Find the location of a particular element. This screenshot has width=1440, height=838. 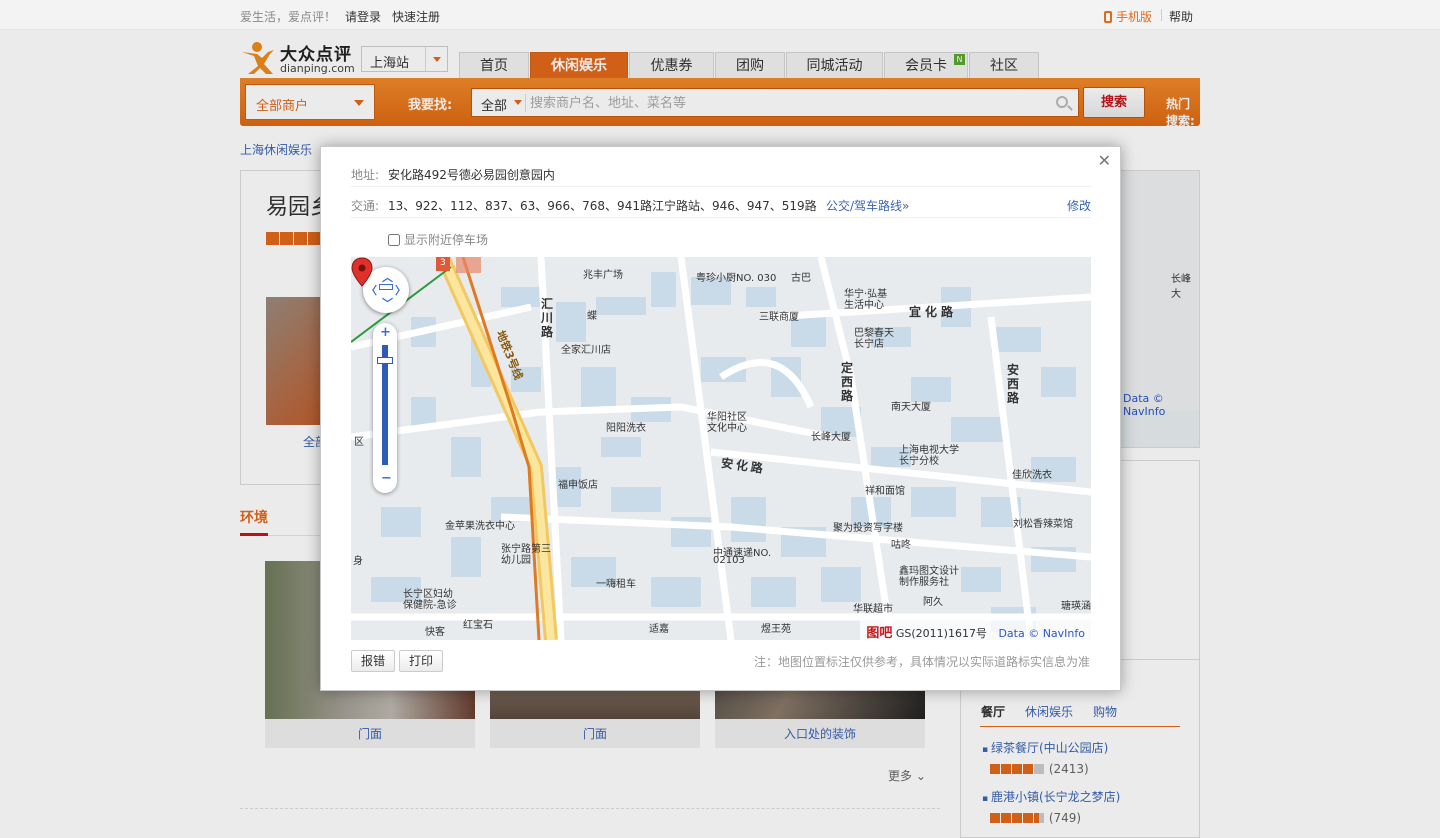

map-label-poi: 阳阳洗衣 is located at coordinates (626, 428).